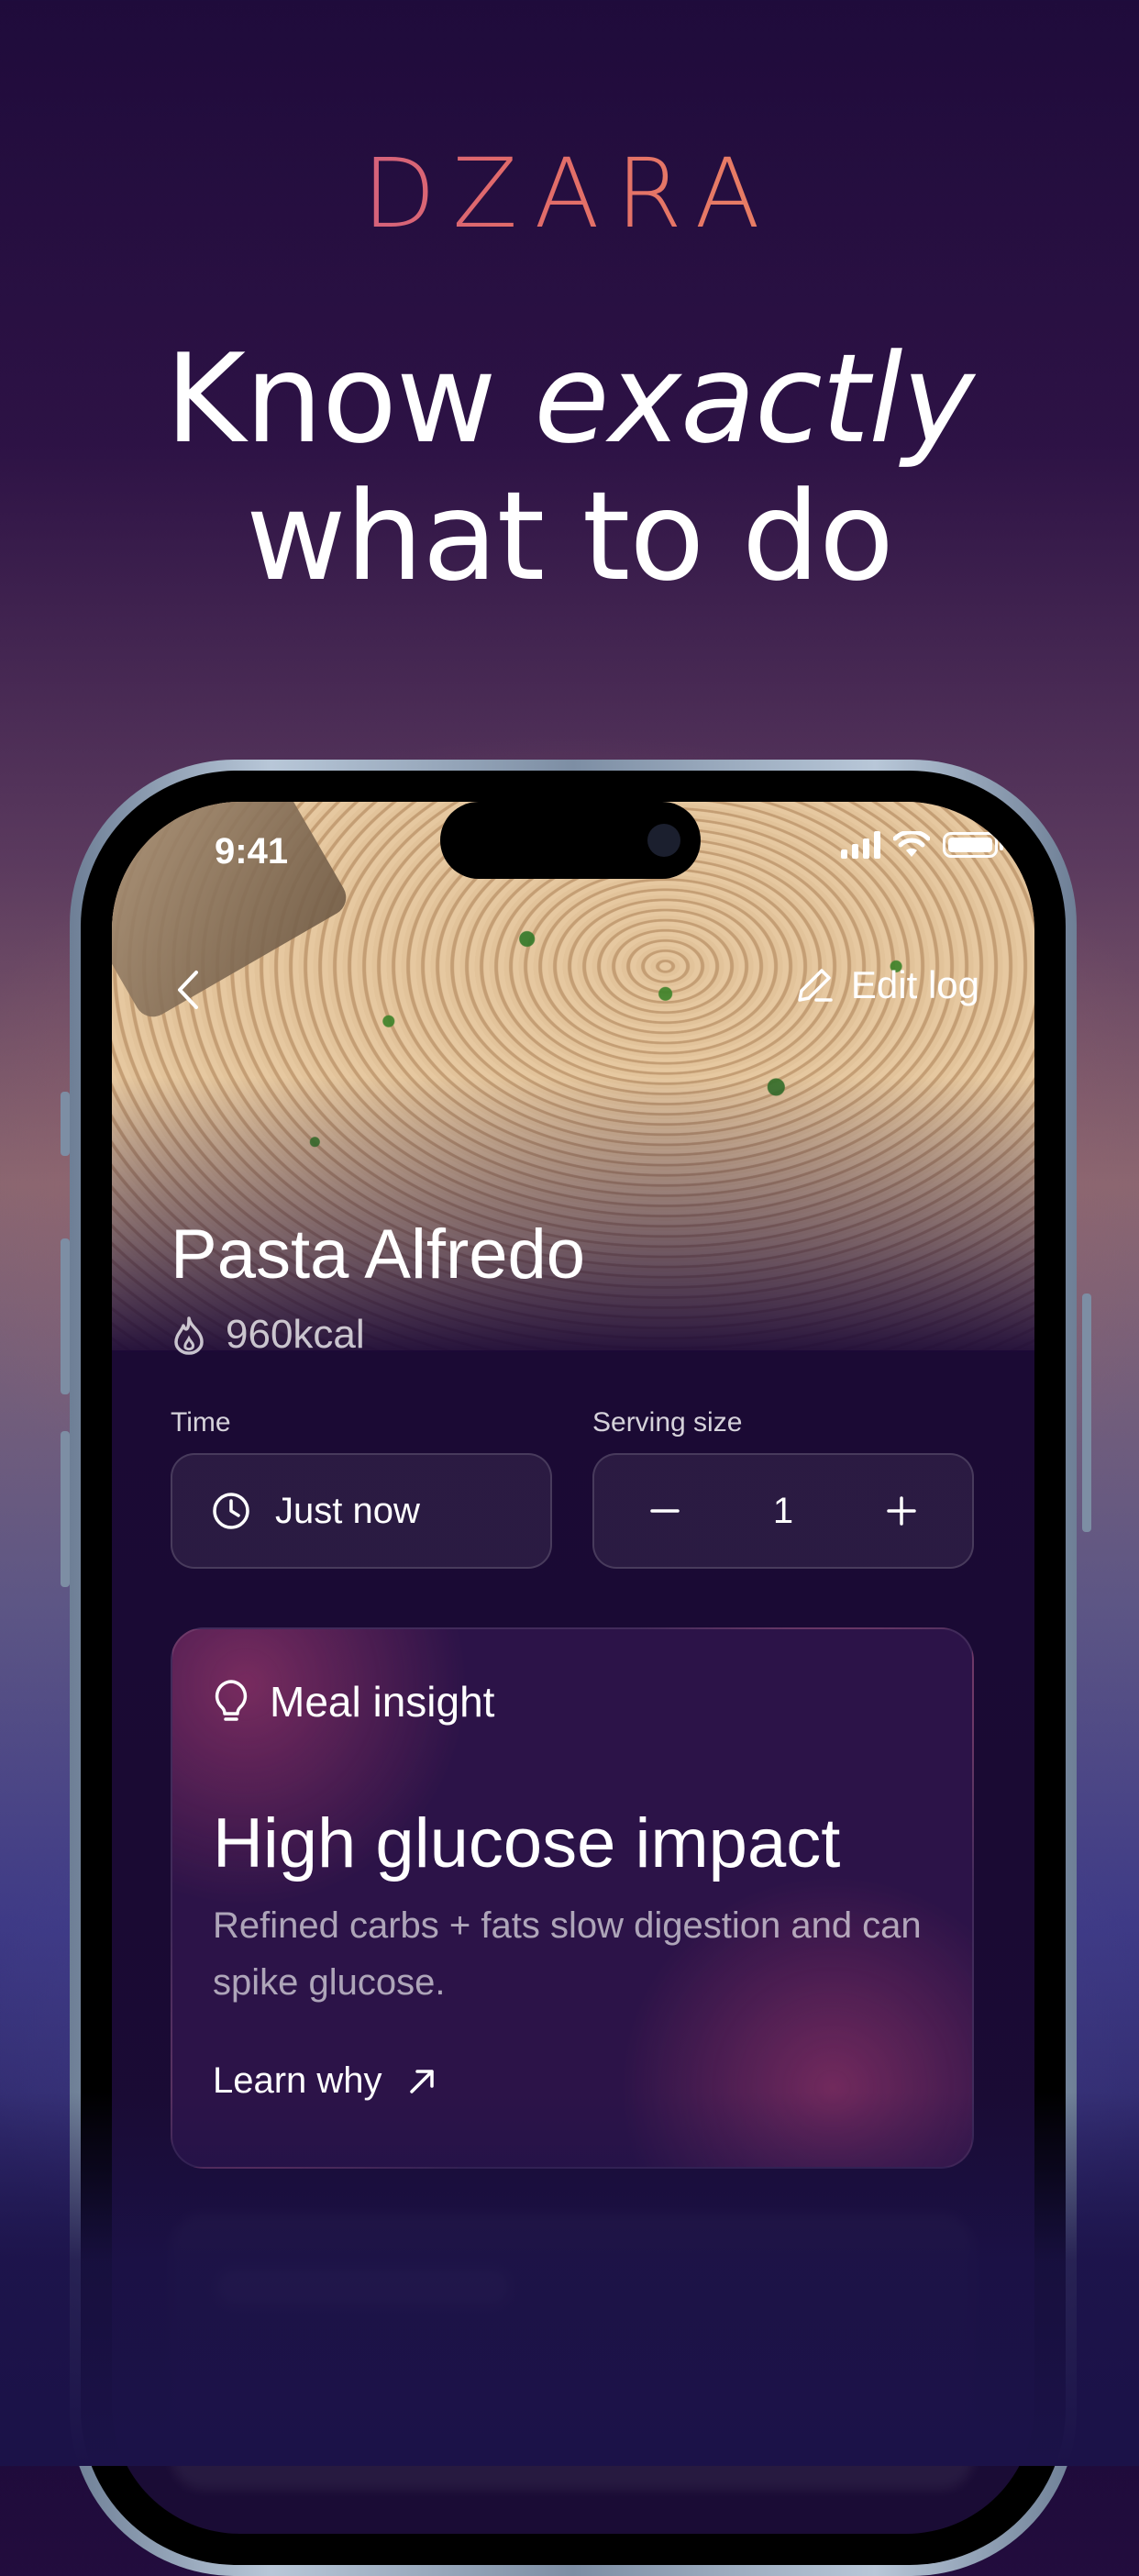  I want to click on headline-part3: what to do, so click(570, 536).